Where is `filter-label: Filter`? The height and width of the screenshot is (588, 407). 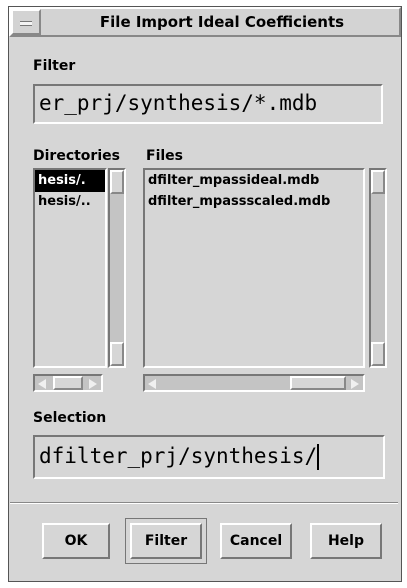
filter-label: Filter is located at coordinates (54, 66).